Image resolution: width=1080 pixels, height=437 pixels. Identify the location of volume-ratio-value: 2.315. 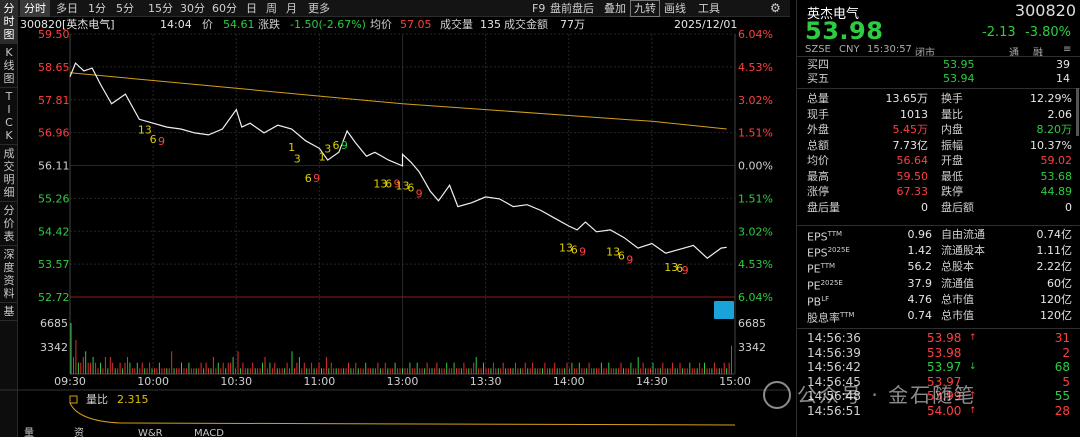
(133, 399).